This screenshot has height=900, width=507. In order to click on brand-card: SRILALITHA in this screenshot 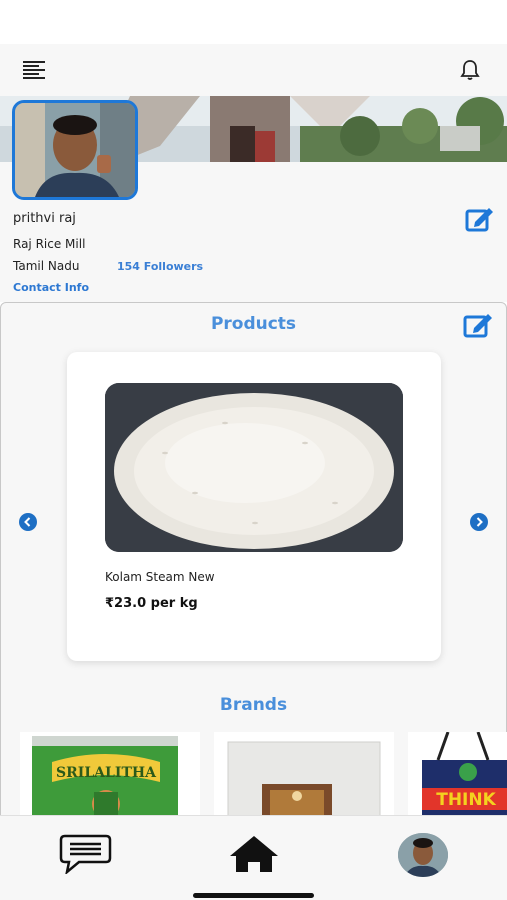, I will do `click(110, 777)`.